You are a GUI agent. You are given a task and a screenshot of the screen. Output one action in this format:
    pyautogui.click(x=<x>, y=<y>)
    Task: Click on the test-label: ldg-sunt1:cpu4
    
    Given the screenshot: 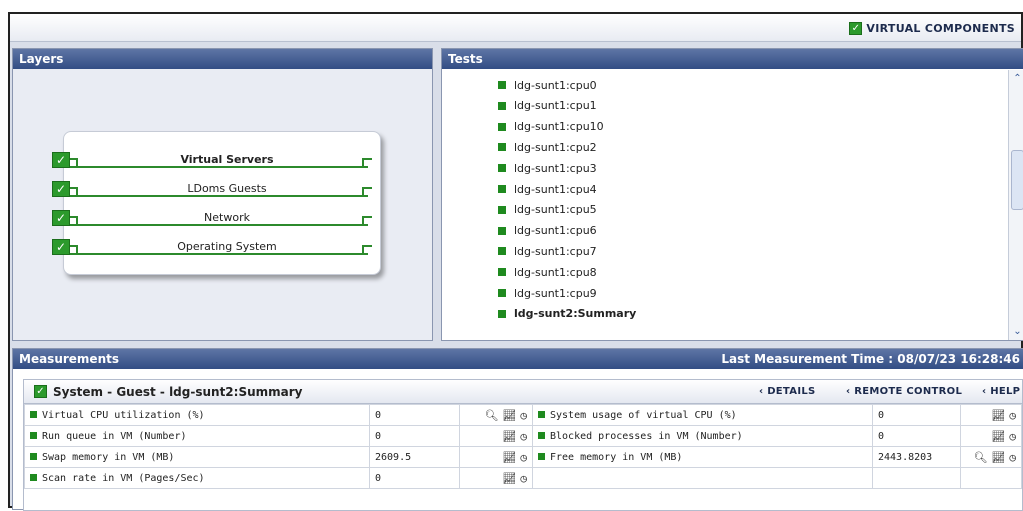 What is the action you would take?
    pyautogui.click(x=555, y=189)
    